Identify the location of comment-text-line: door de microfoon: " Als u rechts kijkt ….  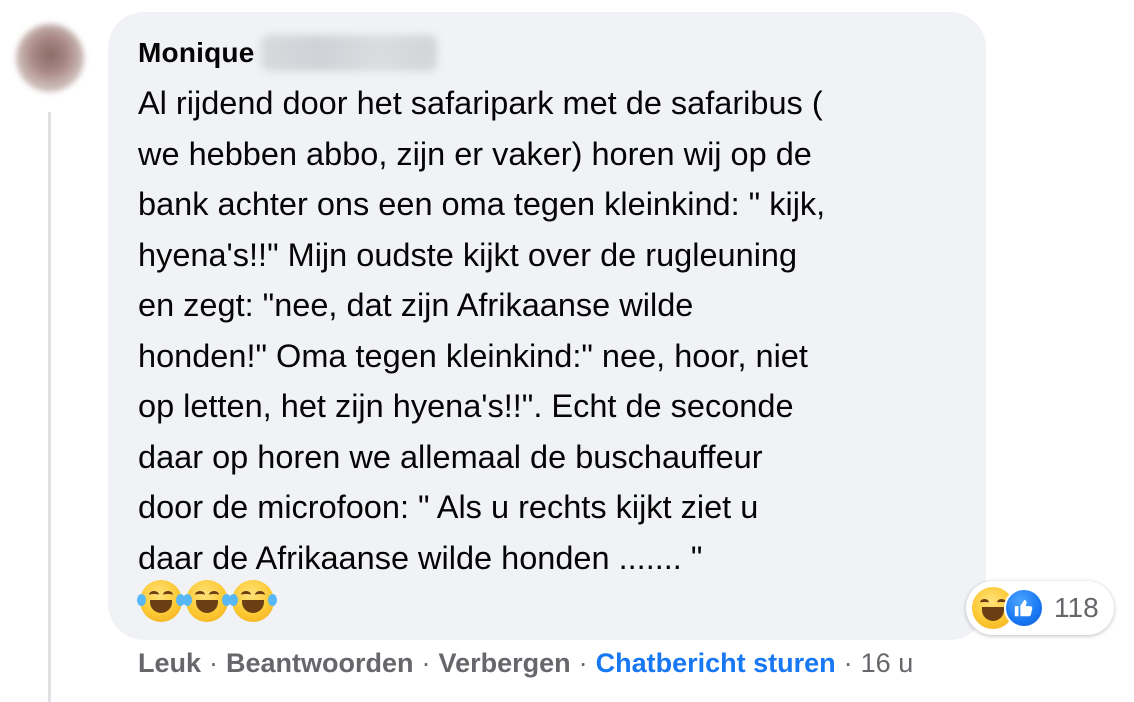
(448, 507).